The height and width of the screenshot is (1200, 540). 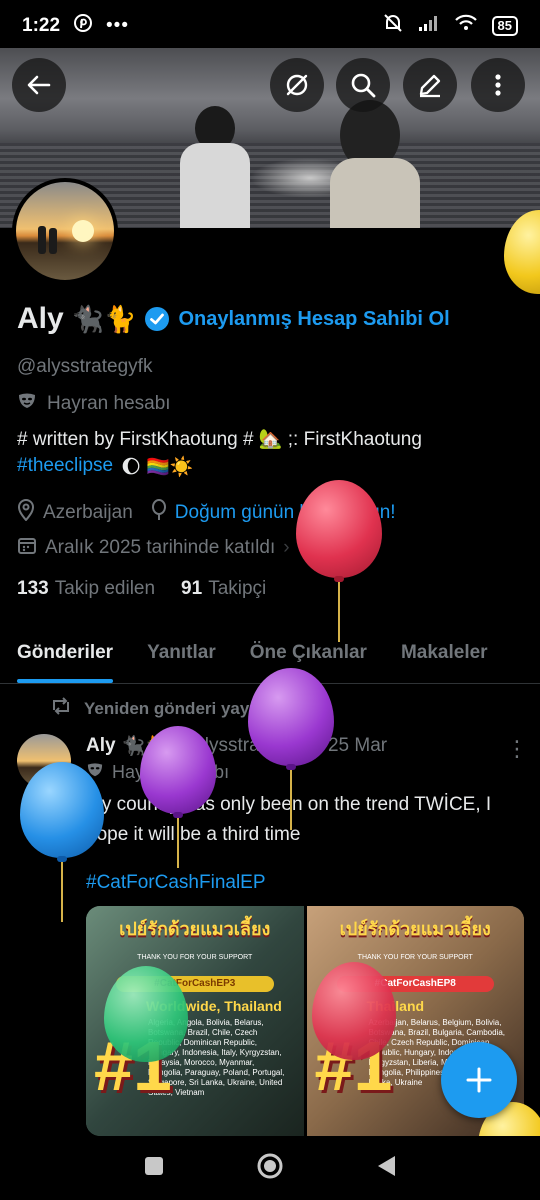 What do you see at coordinates (313, 319) in the screenshot?
I see `get-verified-link: Onaylanmış Hesap Sahibi Ol` at bounding box center [313, 319].